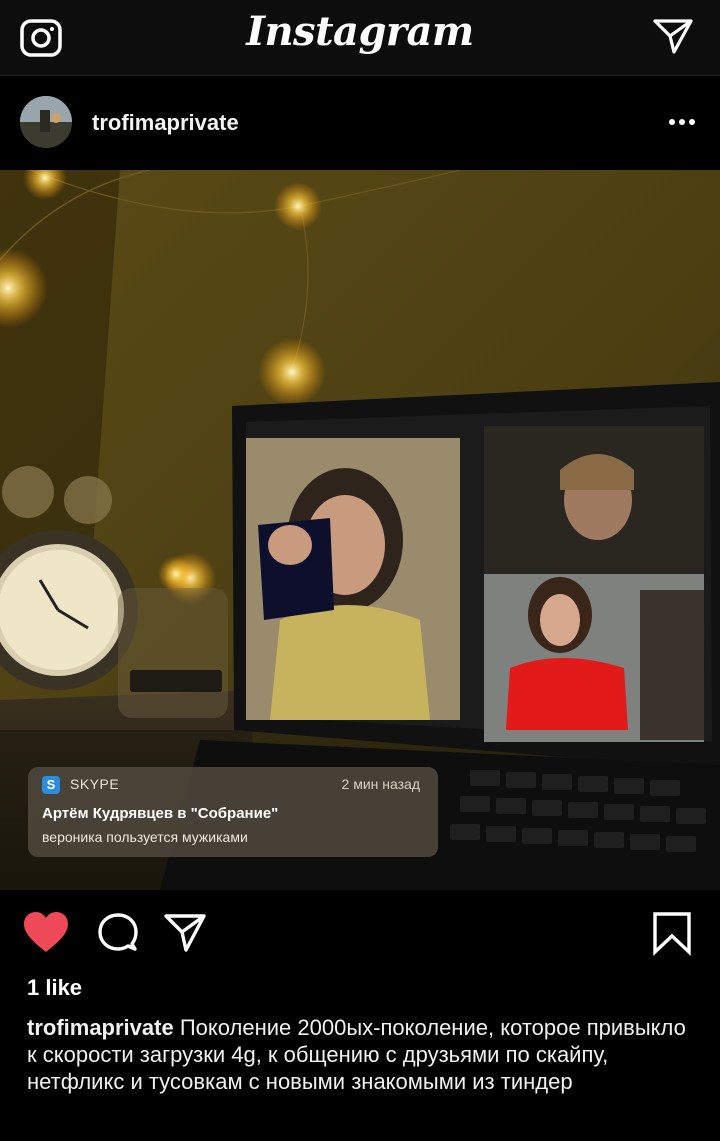 This screenshot has height=1141, width=720. What do you see at coordinates (360, 932) in the screenshot?
I see `post-actions` at bounding box center [360, 932].